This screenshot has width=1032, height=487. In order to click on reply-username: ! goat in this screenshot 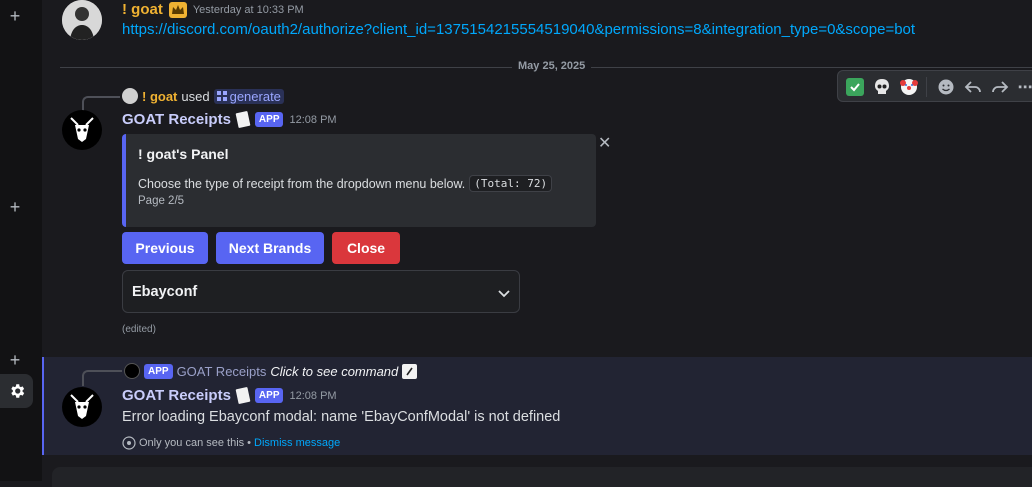, I will do `click(159, 96)`.